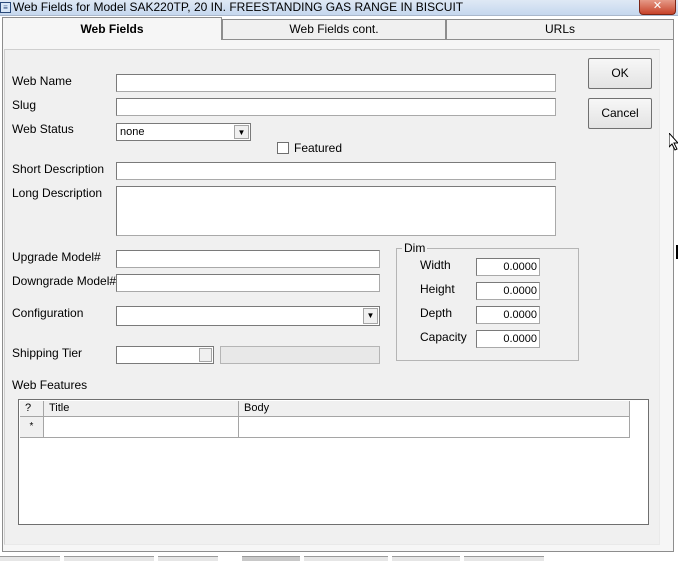 Image resolution: width=678 pixels, height=561 pixels. I want to click on slug-label: Slug, so click(24, 105).